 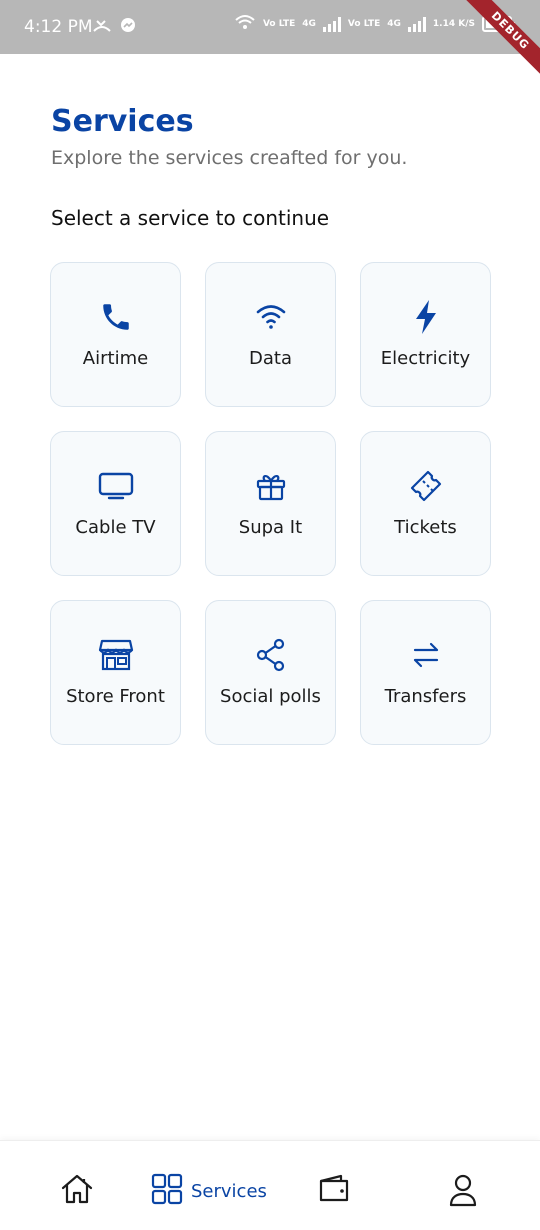 I want to click on home-icon, so click(x=77, y=1191).